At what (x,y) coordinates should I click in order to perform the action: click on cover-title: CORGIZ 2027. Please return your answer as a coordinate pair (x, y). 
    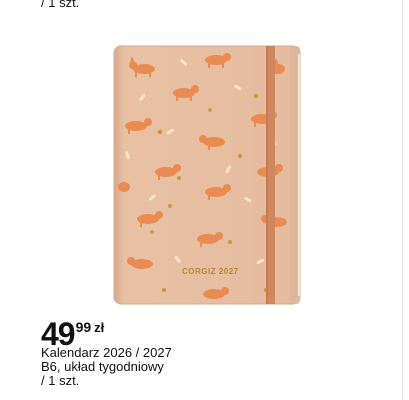
    Looking at the image, I should click on (210, 271).